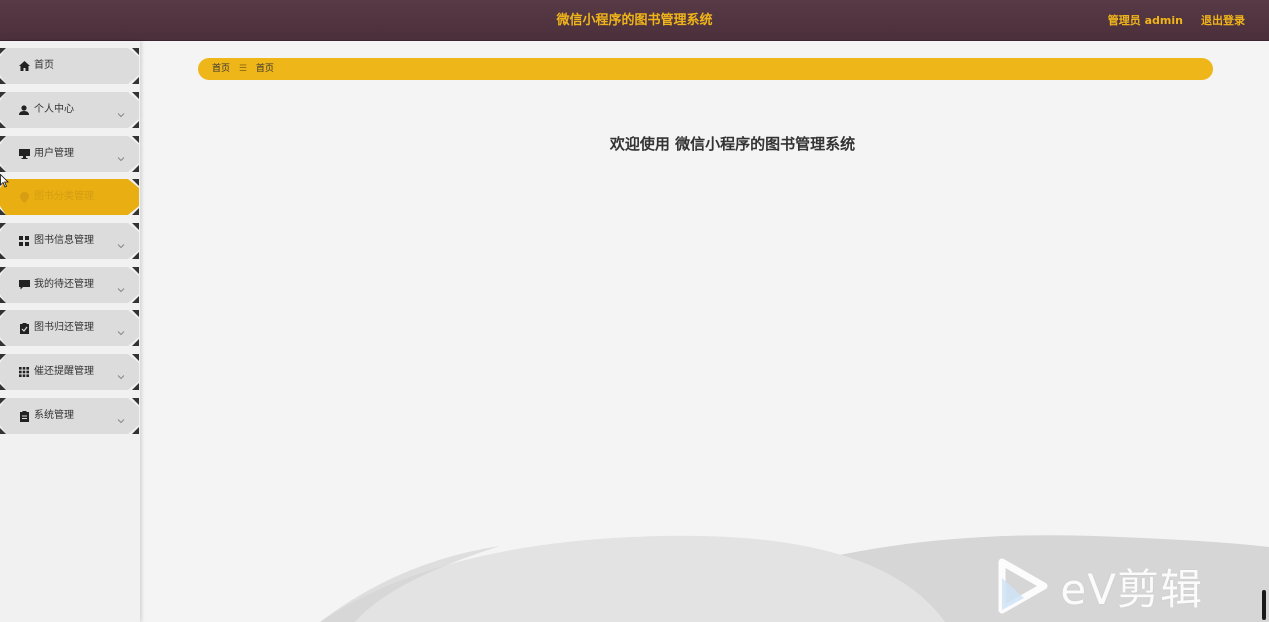  Describe the element at coordinates (24, 285) in the screenshot. I see `comment-icon` at that location.